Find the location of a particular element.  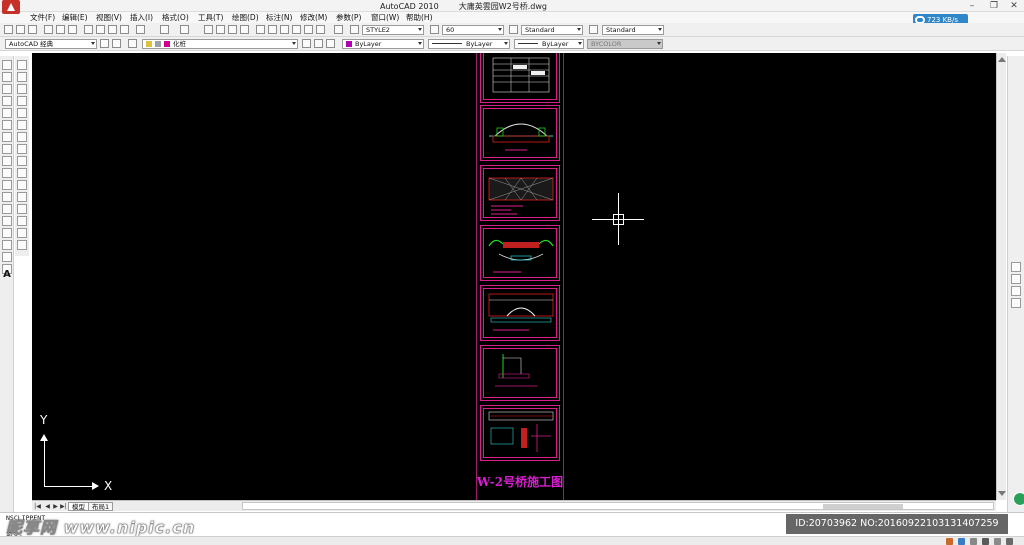

cut-icon is located at coordinates (88, 29).